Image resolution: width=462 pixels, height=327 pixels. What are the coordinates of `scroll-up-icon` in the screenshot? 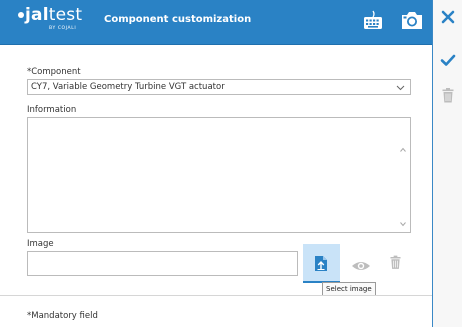 It's located at (403, 150).